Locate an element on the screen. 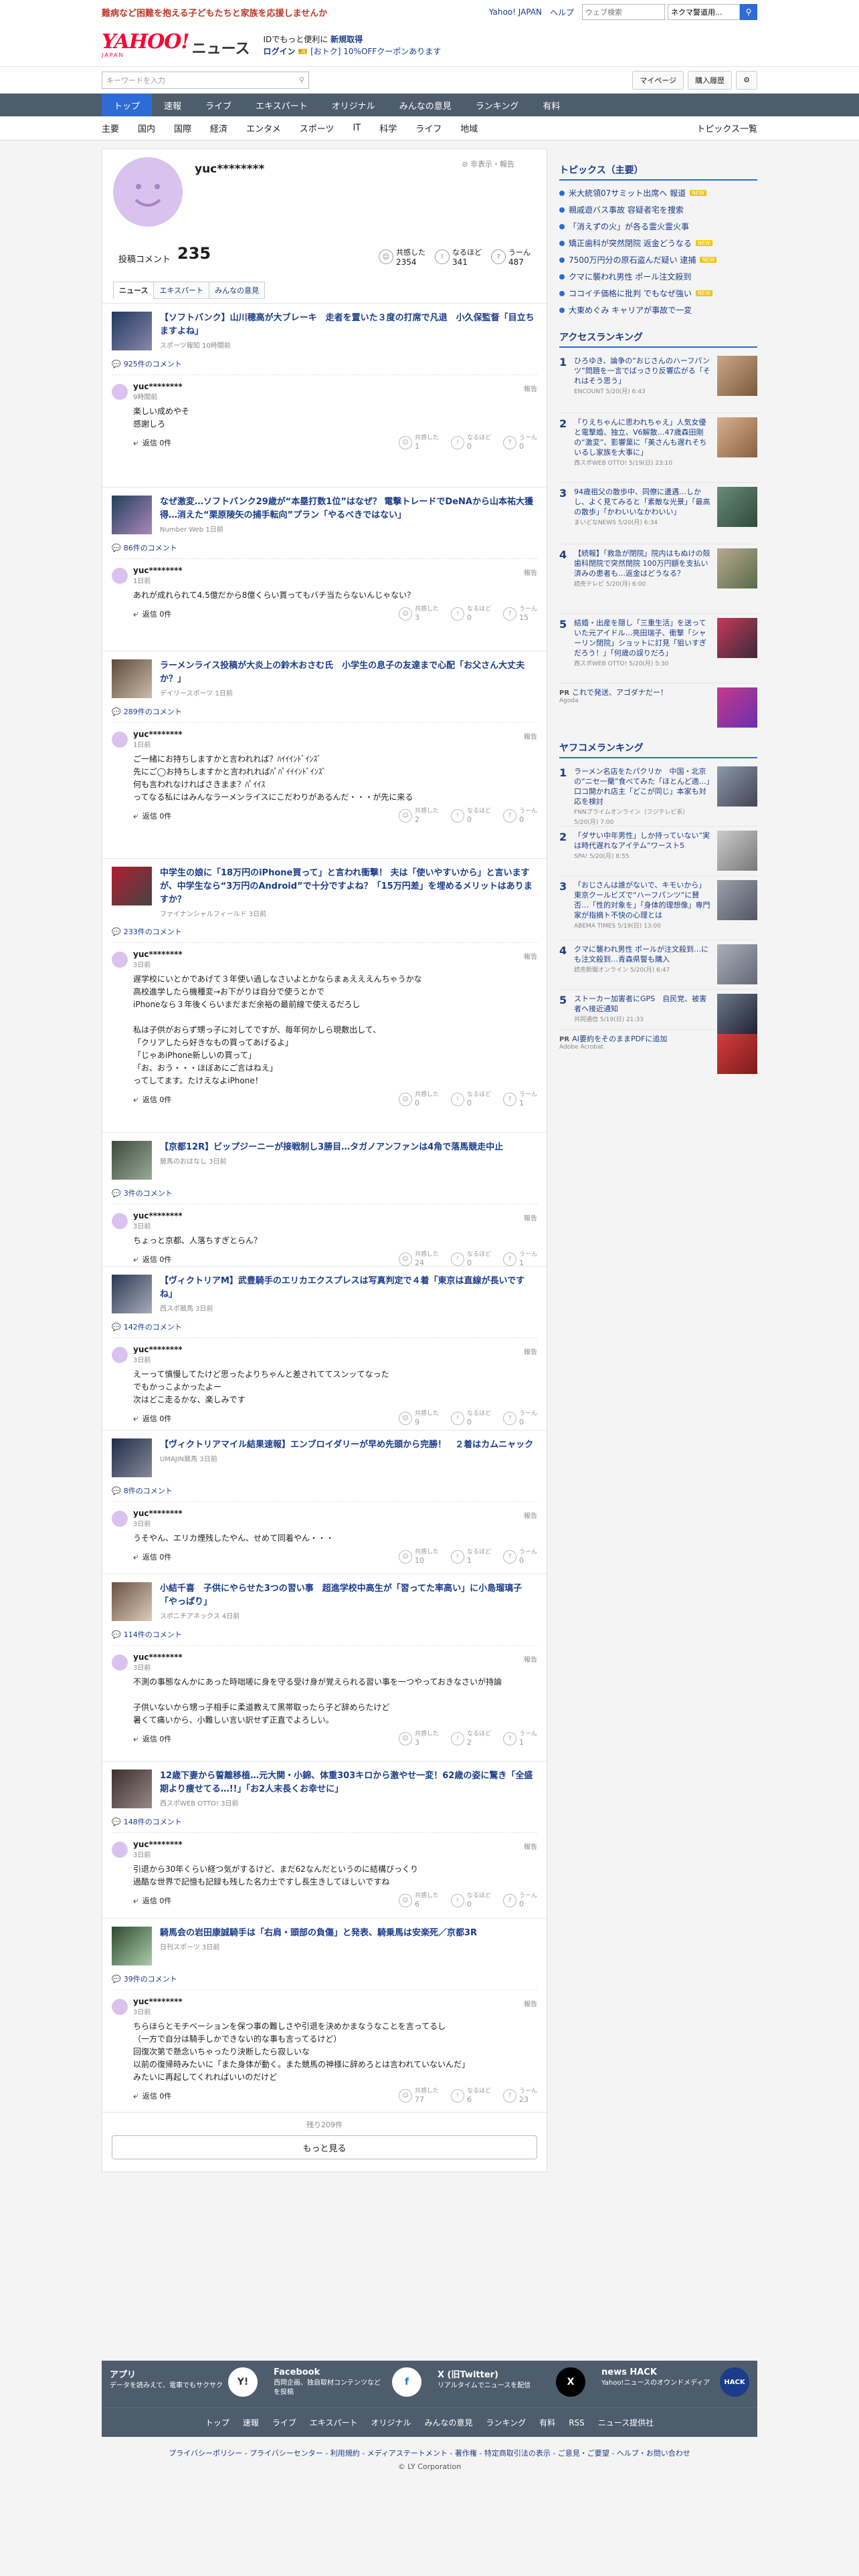 The height and width of the screenshot is (2576, 859). keyword-search-input: キーワードを入力 ⚲ is located at coordinates (205, 80).